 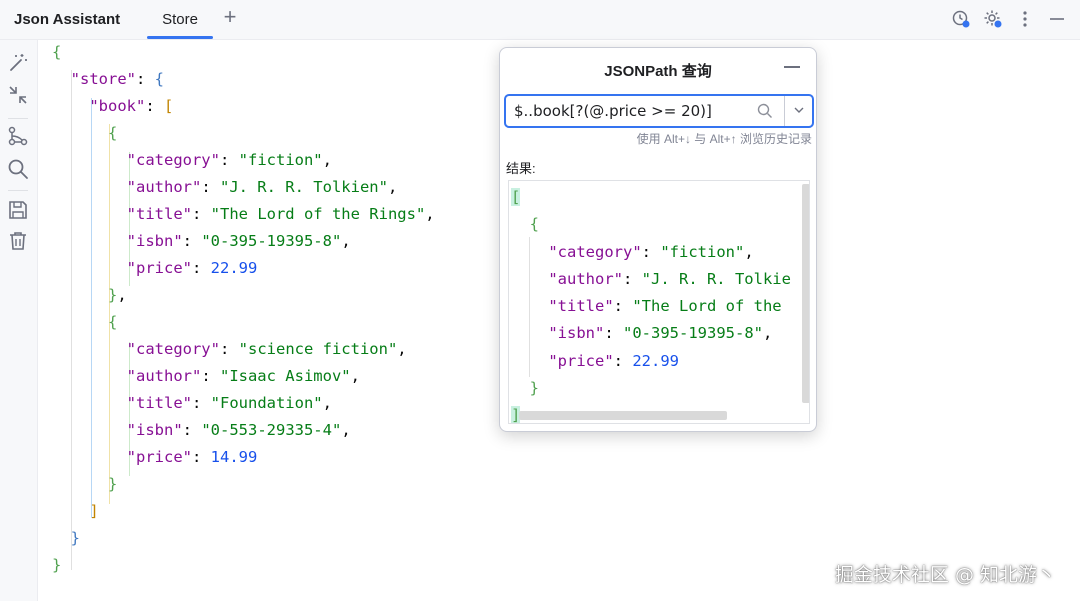 I want to click on book-1-price: 14.99, so click(x=234, y=457).